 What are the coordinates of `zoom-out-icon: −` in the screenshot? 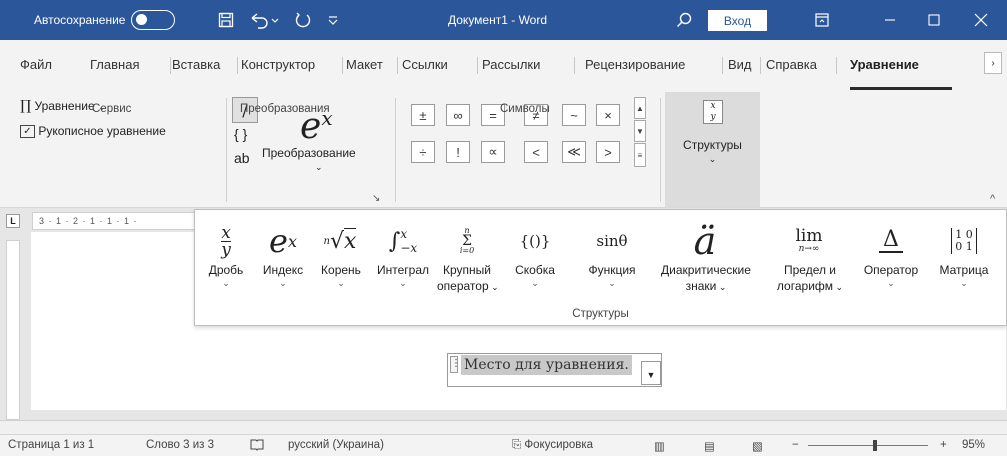 It's located at (795, 445).